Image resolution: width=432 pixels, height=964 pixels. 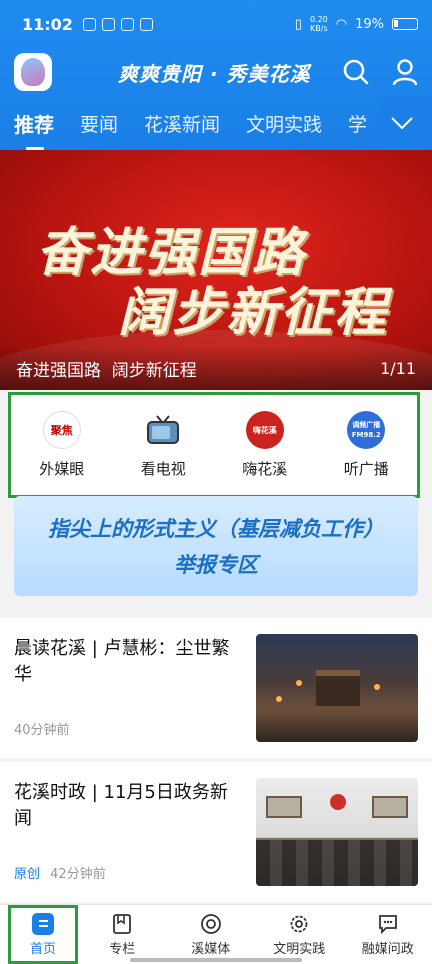 What do you see at coordinates (216, 960) in the screenshot?
I see `home-indicator` at bounding box center [216, 960].